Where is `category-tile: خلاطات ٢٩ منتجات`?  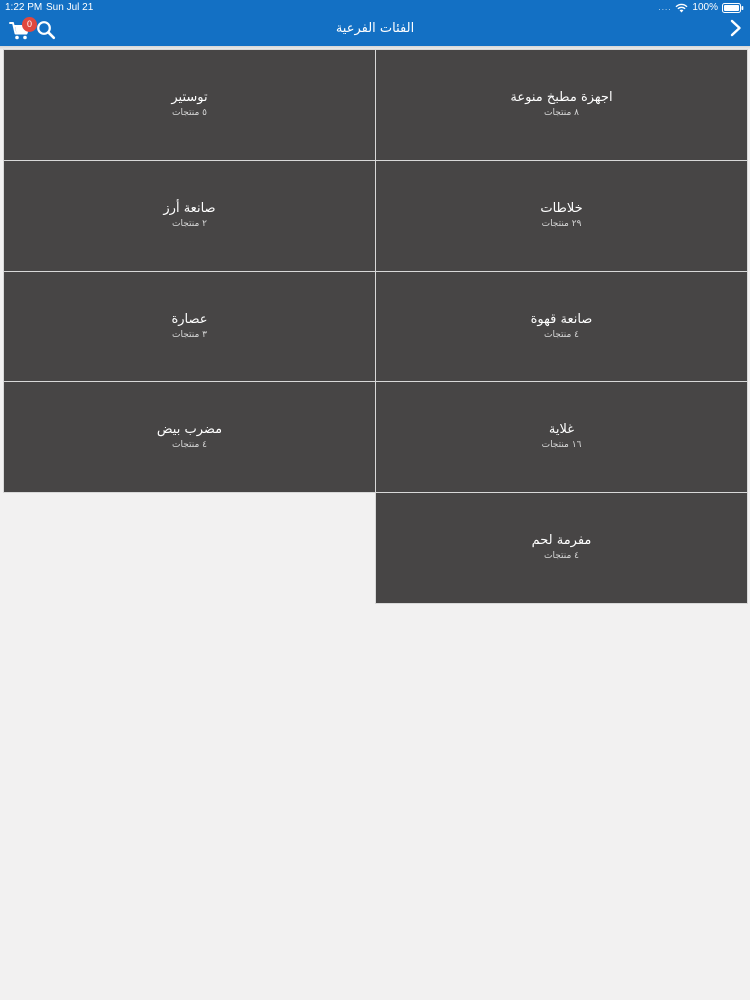 category-tile: خلاطات ٢٩ منتجات is located at coordinates (561, 216).